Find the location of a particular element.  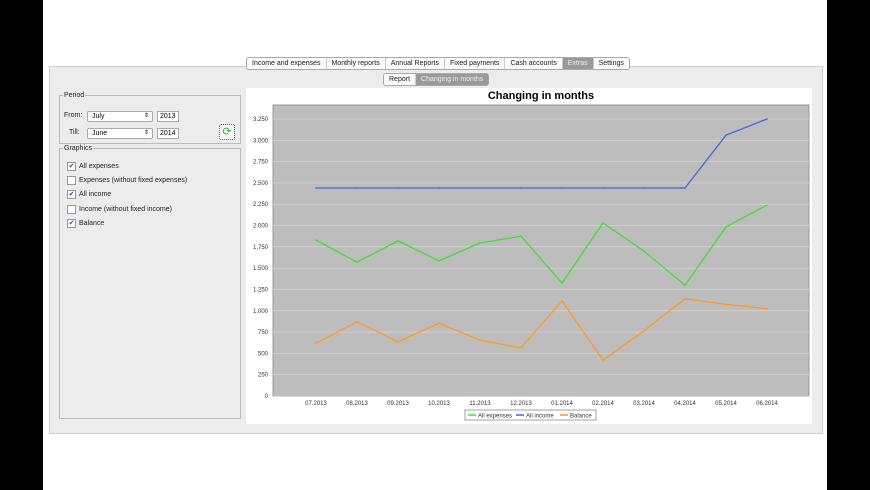

chart-title: Changing in months is located at coordinates (541, 96).